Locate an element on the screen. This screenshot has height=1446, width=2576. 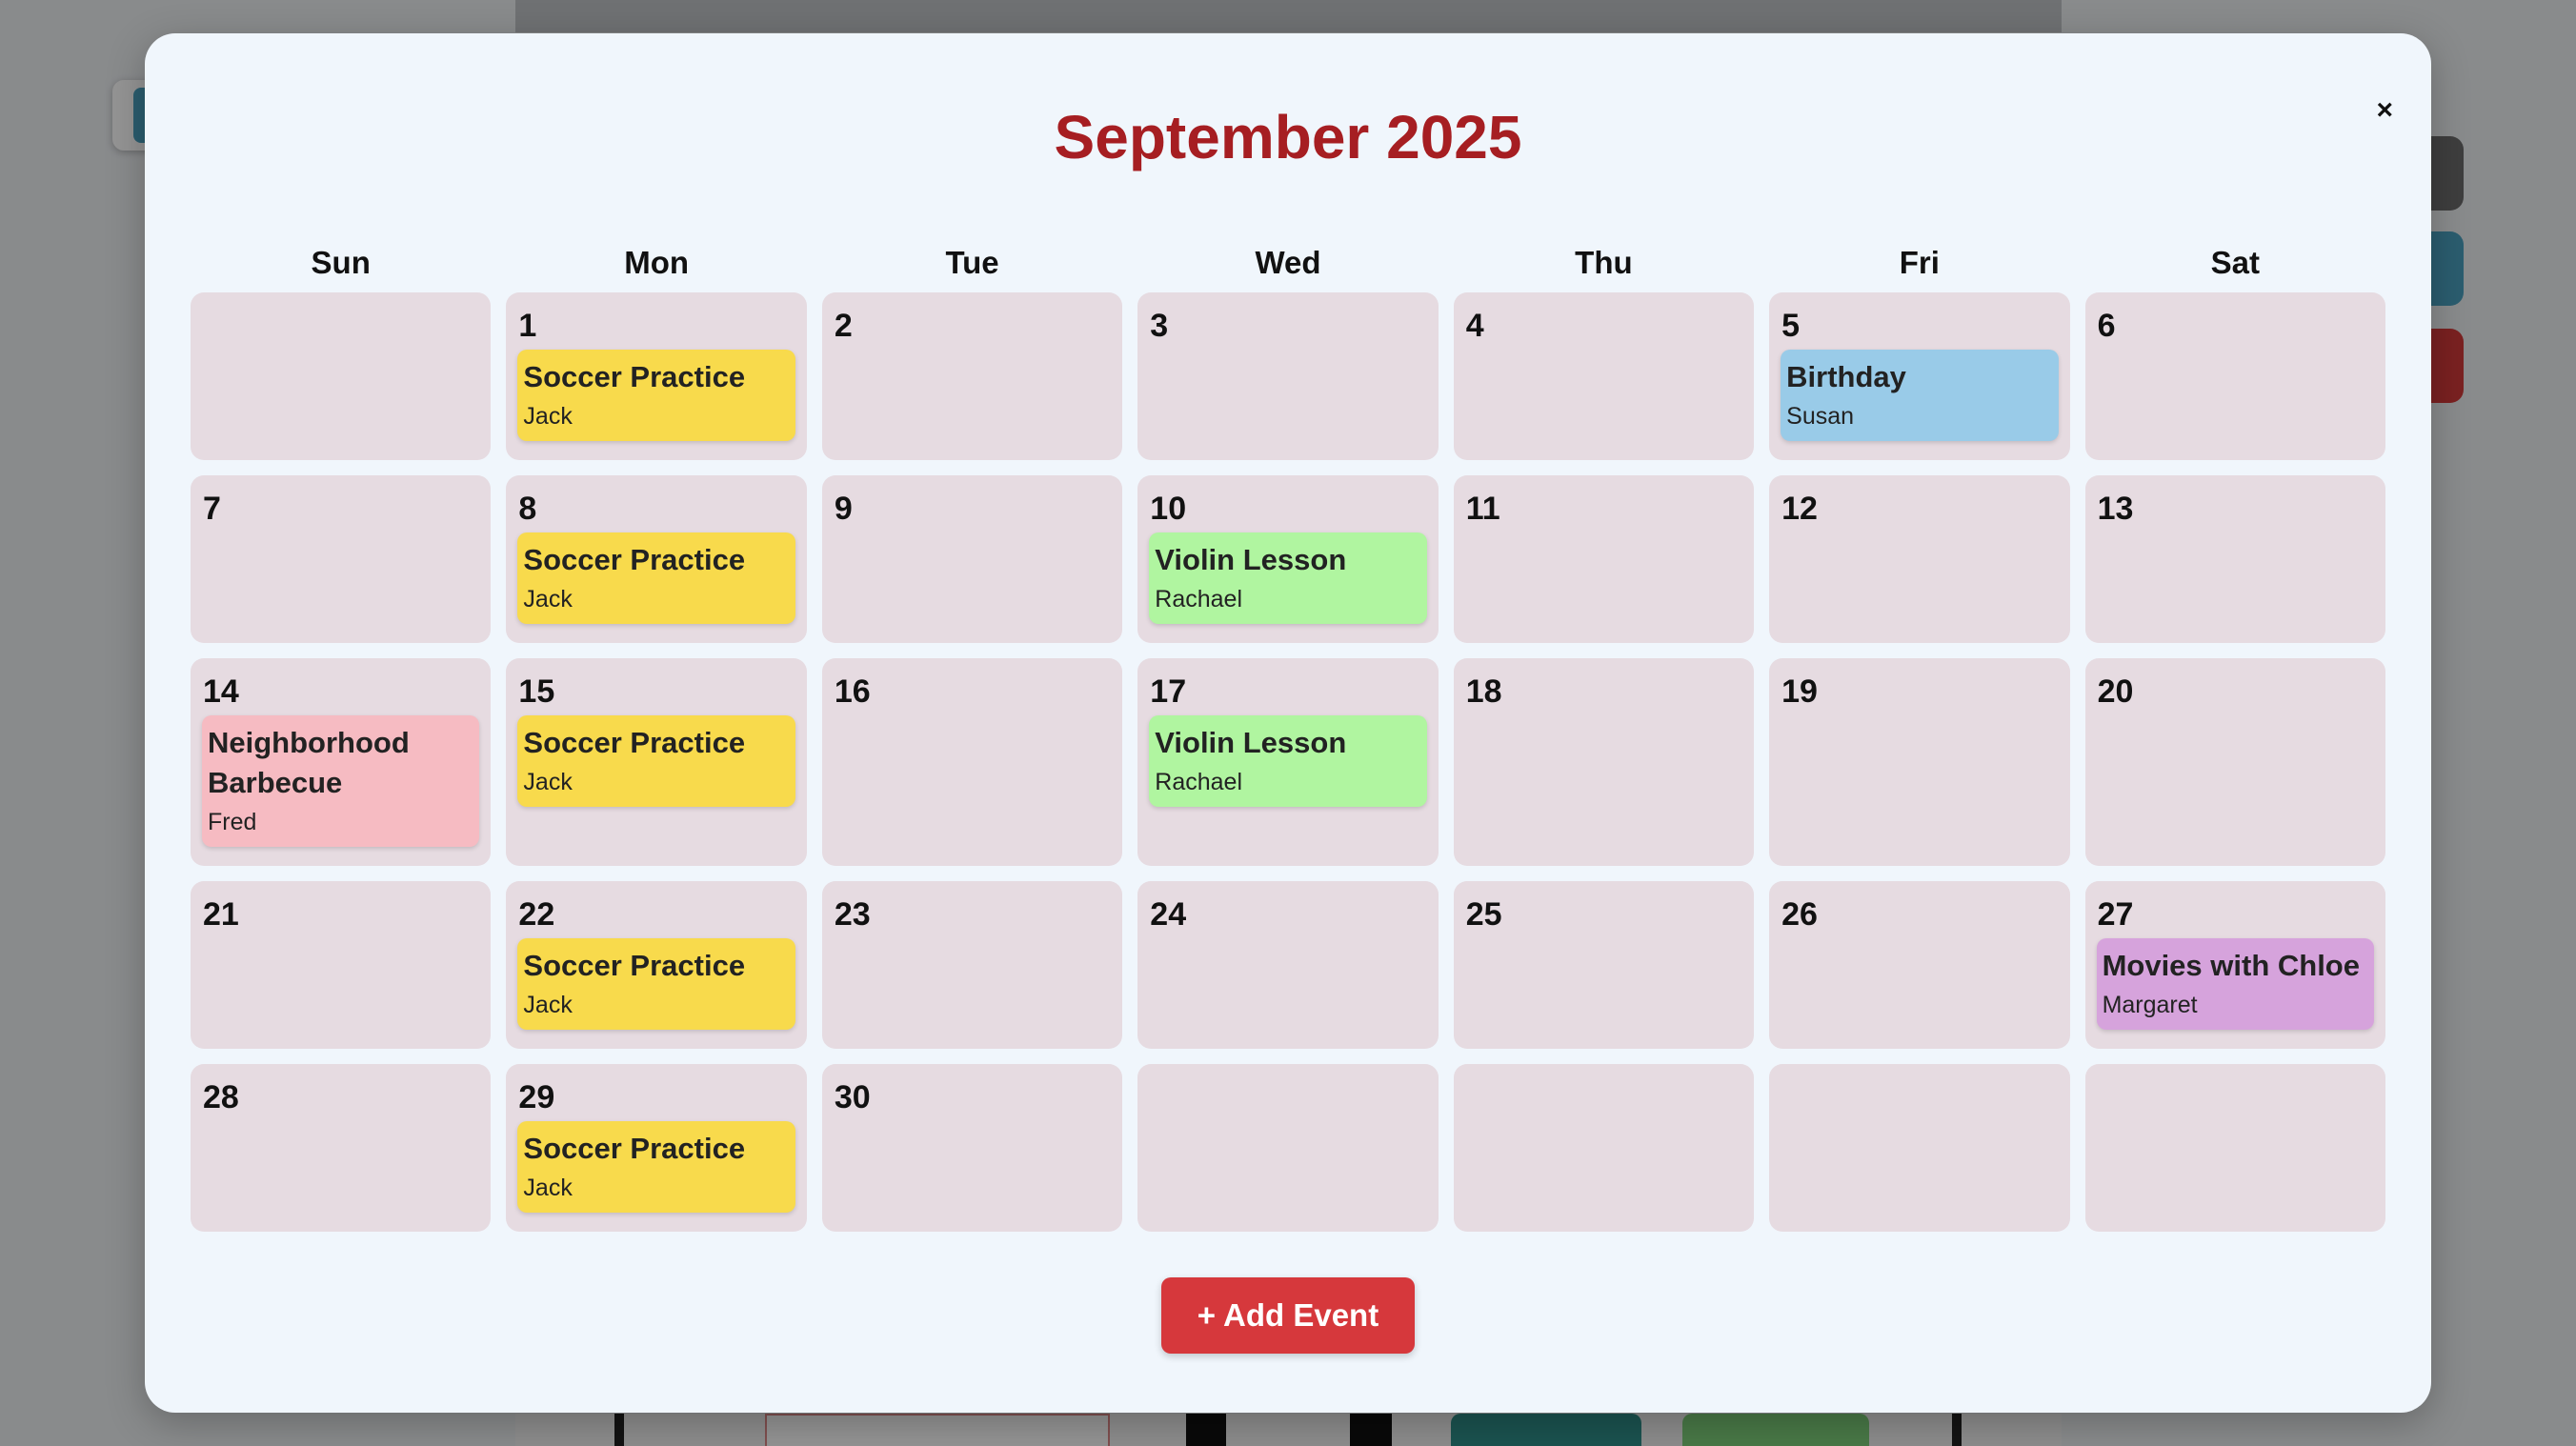
weekday-label: Fri is located at coordinates (1920, 262).